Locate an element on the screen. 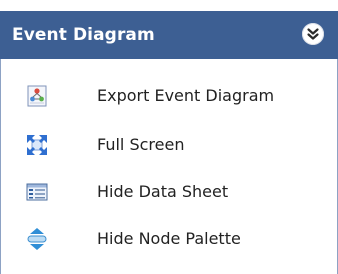  menu-item-export-event-diagram: Export Event Diagram is located at coordinates (169, 96).